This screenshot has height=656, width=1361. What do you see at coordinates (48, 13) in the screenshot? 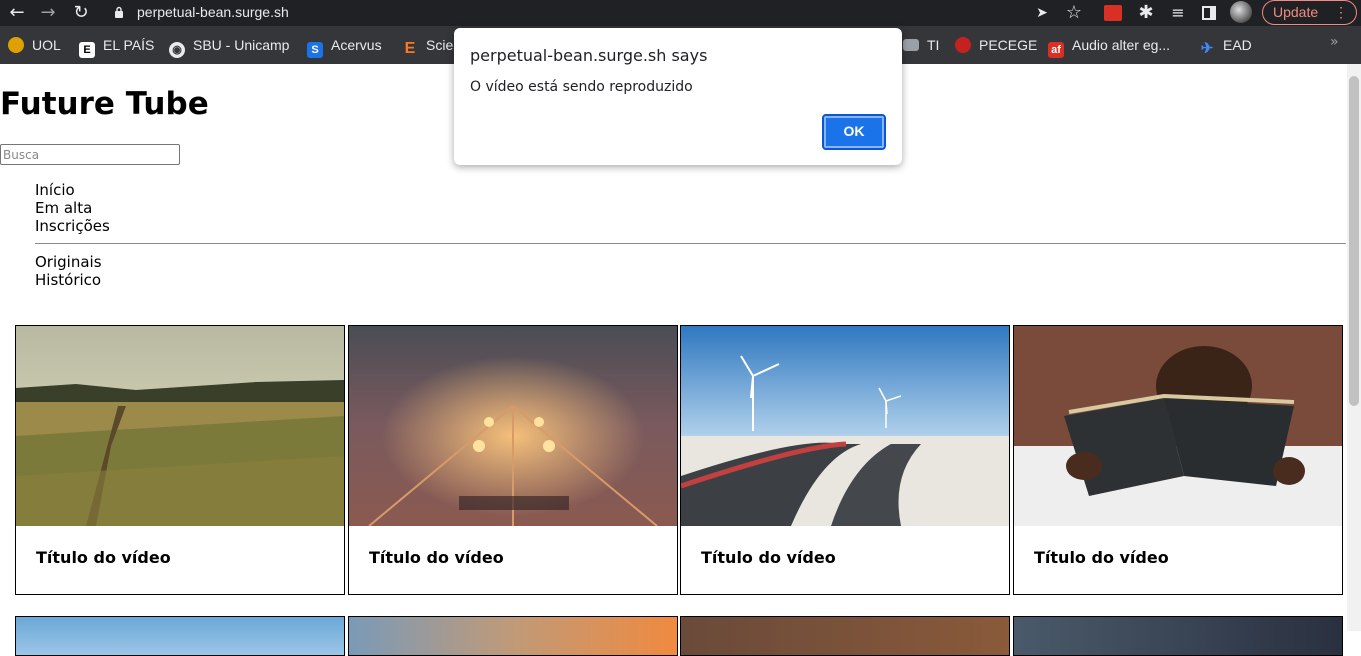
I see `forward-icon: →` at bounding box center [48, 13].